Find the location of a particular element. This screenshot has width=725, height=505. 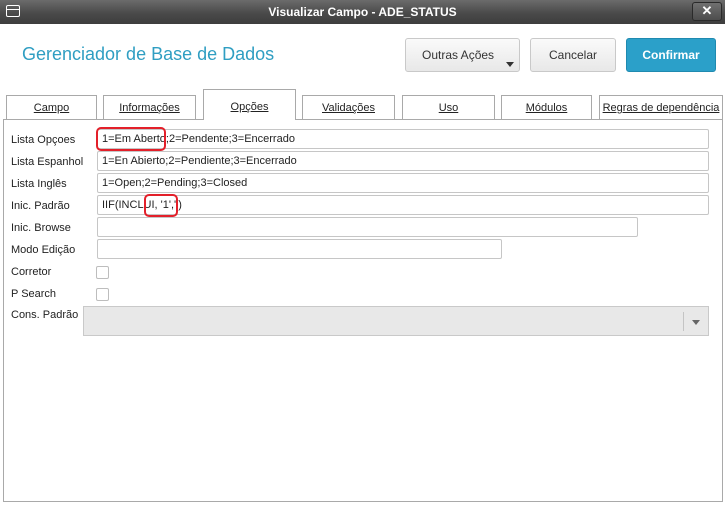

tab-uso: Uso is located at coordinates (448, 108).